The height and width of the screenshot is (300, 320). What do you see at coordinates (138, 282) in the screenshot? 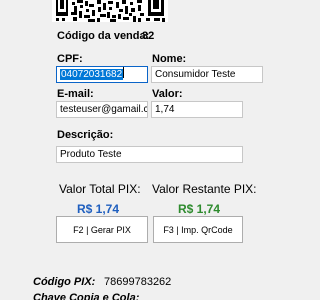
I see `codigo-pix-value: 78699783262` at bounding box center [138, 282].